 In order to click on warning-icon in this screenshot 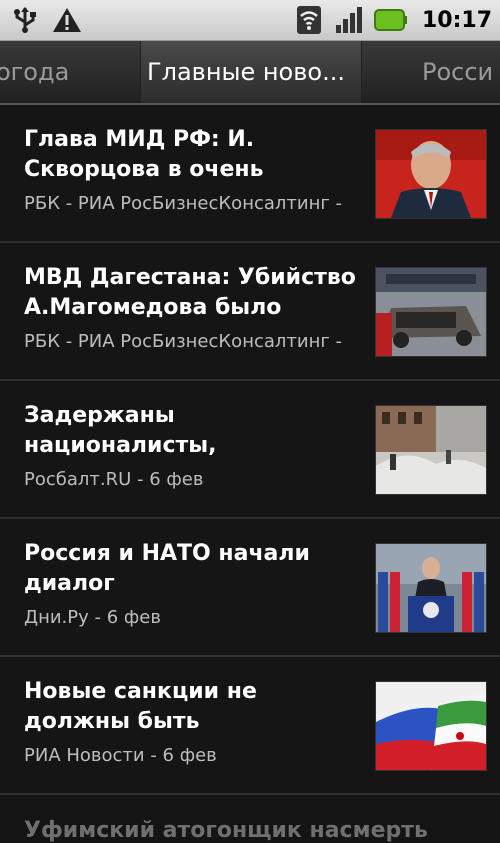, I will do `click(67, 20)`.